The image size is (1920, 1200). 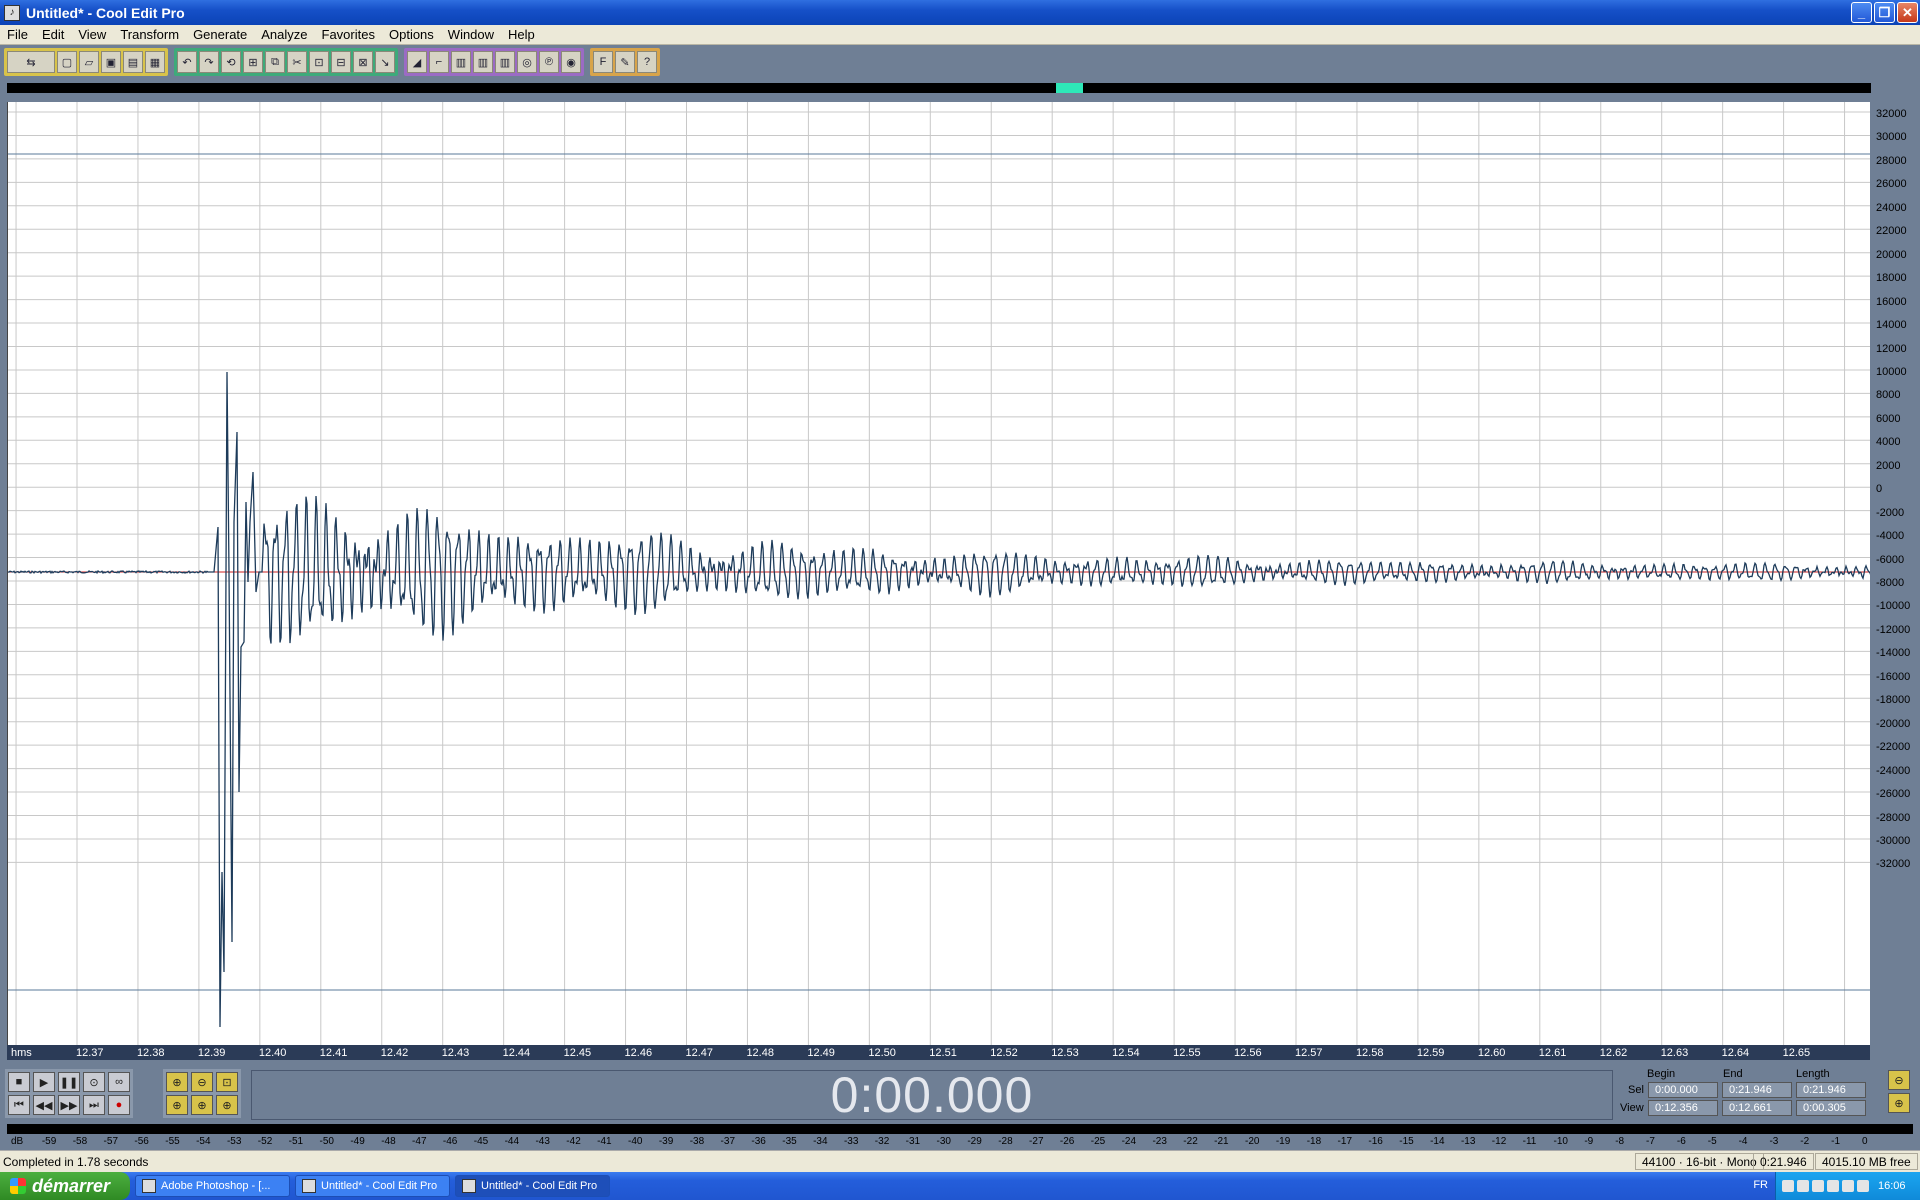 I want to click on go-to-start-icon: ⏮, so click(x=19, y=1105).